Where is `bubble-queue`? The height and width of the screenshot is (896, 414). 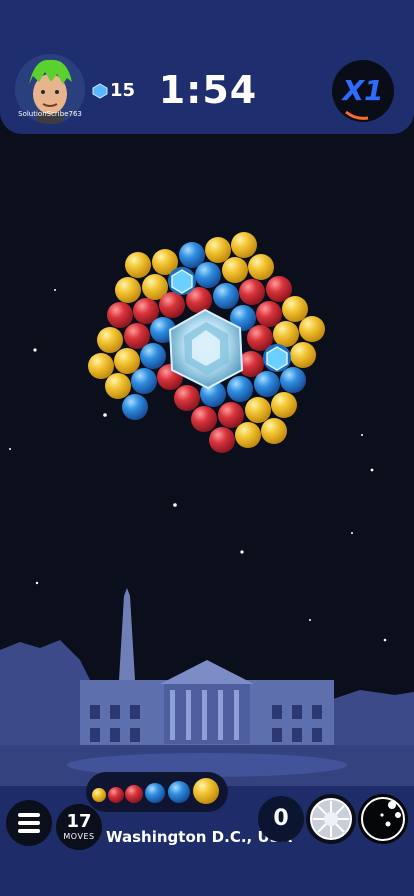
bubble-queue is located at coordinates (157, 792).